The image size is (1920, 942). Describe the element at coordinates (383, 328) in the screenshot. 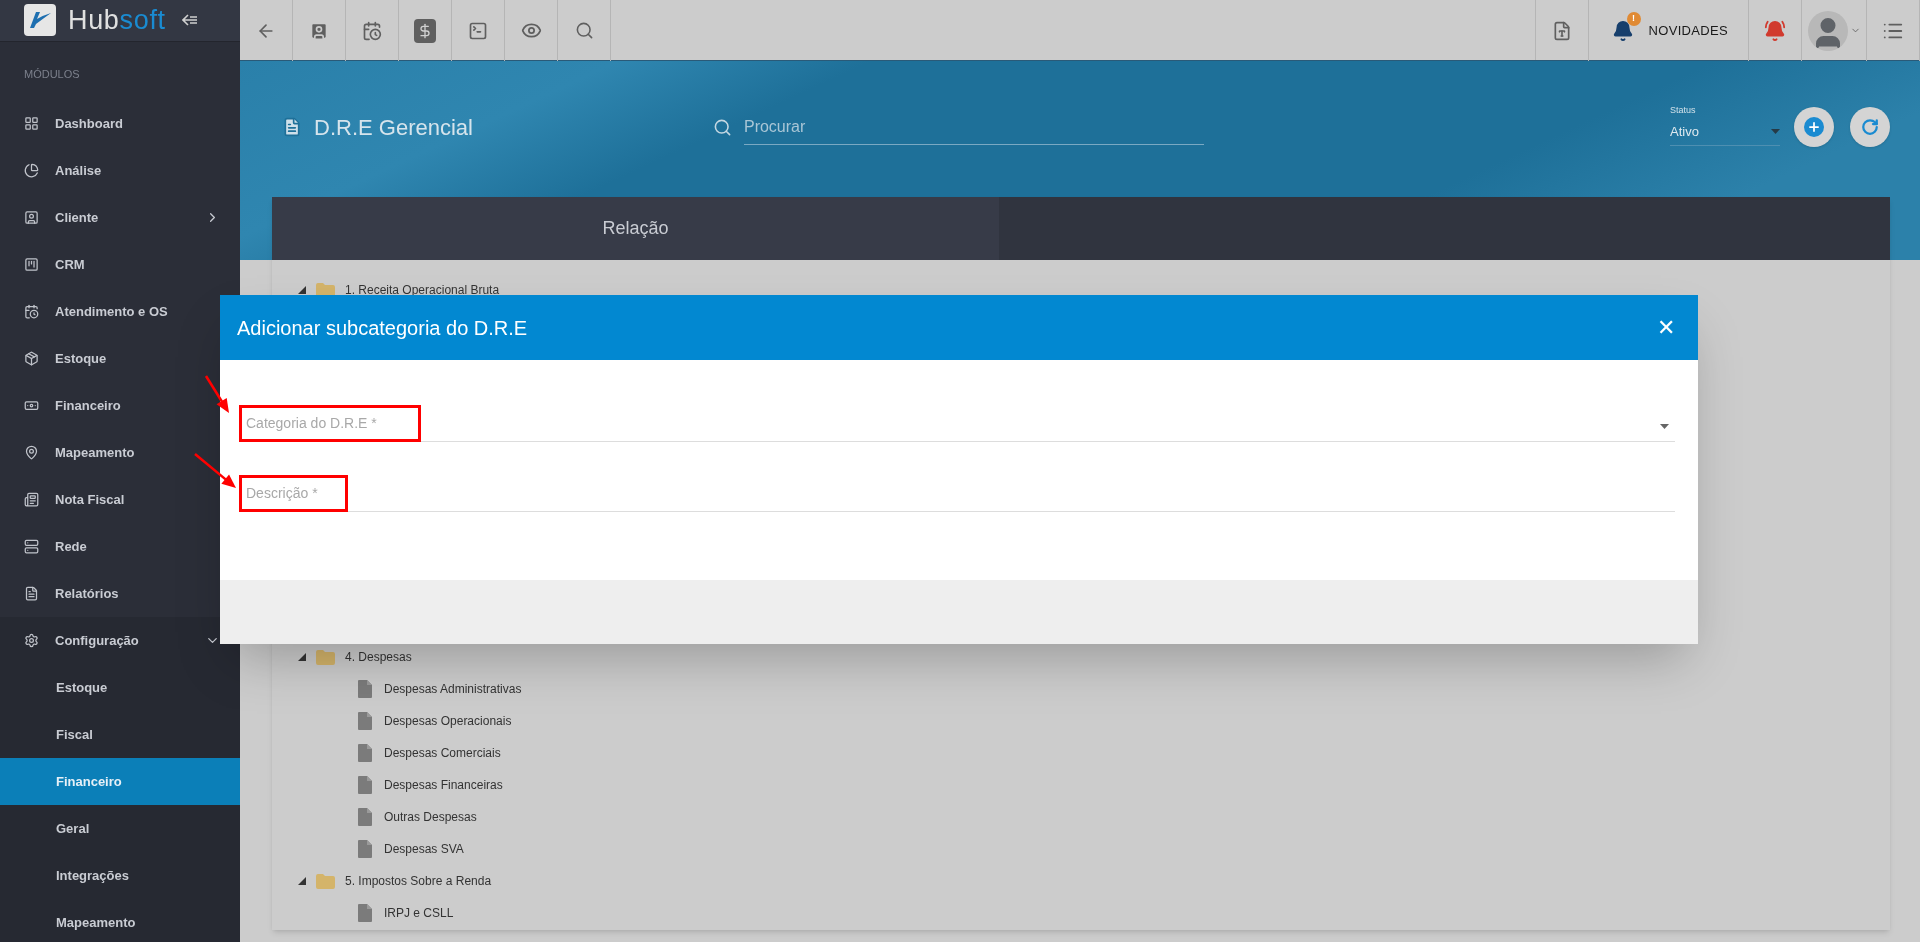

I see `dialog-title: Adicionar subcategoria do D.R.E` at that location.